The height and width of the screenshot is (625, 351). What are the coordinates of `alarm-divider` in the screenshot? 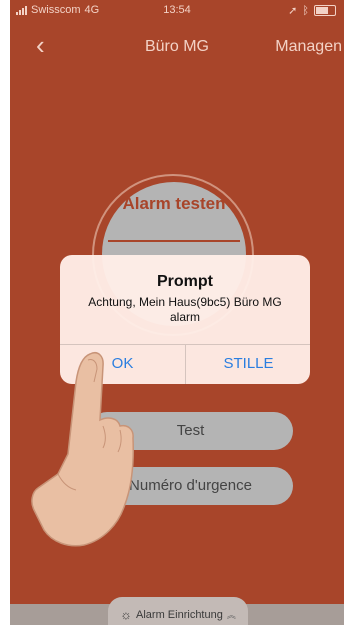 It's located at (174, 241).